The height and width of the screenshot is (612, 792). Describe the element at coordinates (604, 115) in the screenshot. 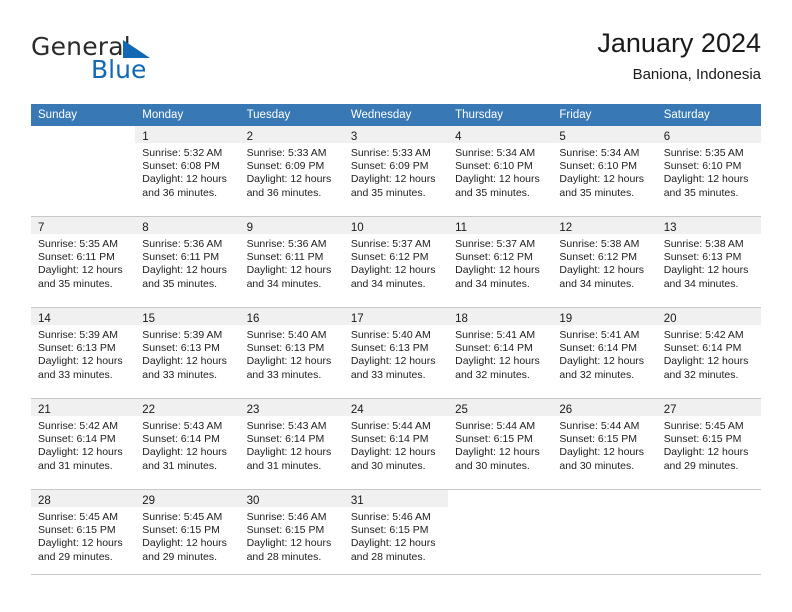

I see `weekday-header-friday: Friday` at that location.